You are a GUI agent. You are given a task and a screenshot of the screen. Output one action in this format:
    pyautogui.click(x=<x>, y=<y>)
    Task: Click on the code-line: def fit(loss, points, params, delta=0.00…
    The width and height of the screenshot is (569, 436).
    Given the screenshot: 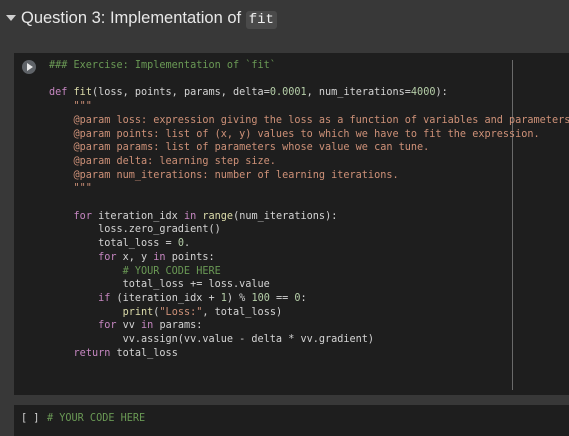 What is the action you would take?
    pyautogui.click(x=248, y=93)
    